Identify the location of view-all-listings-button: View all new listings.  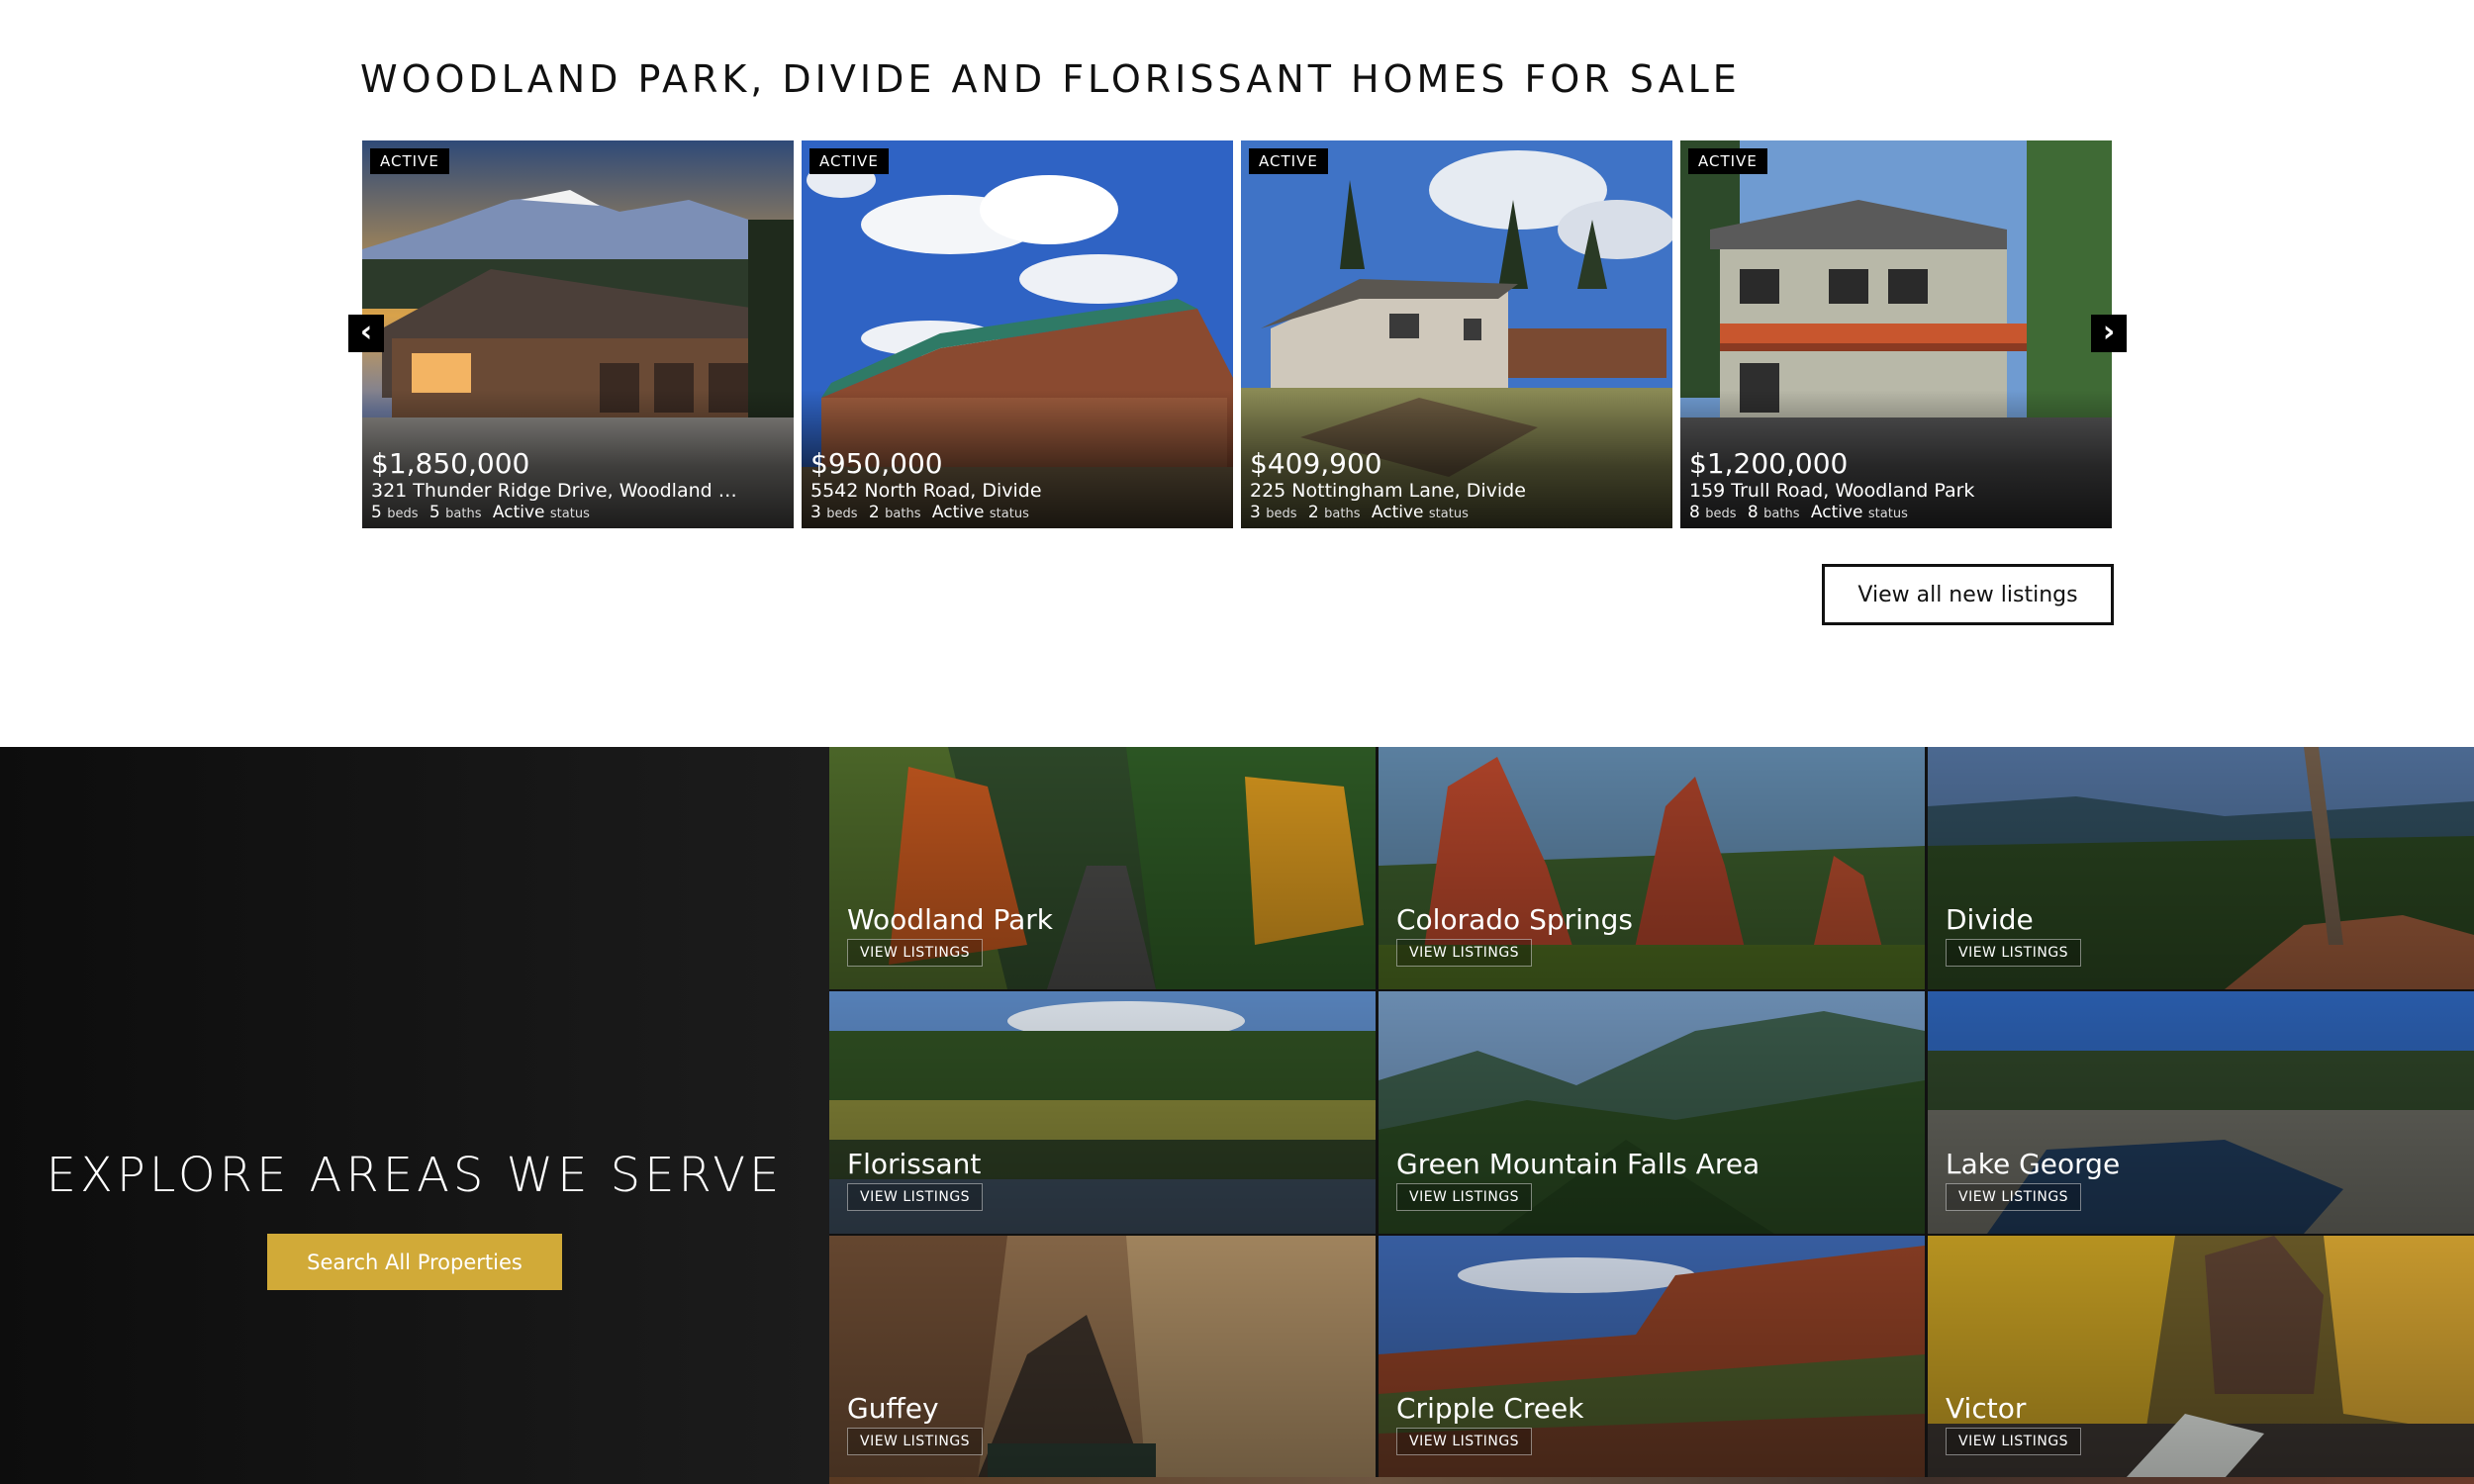
(1968, 594).